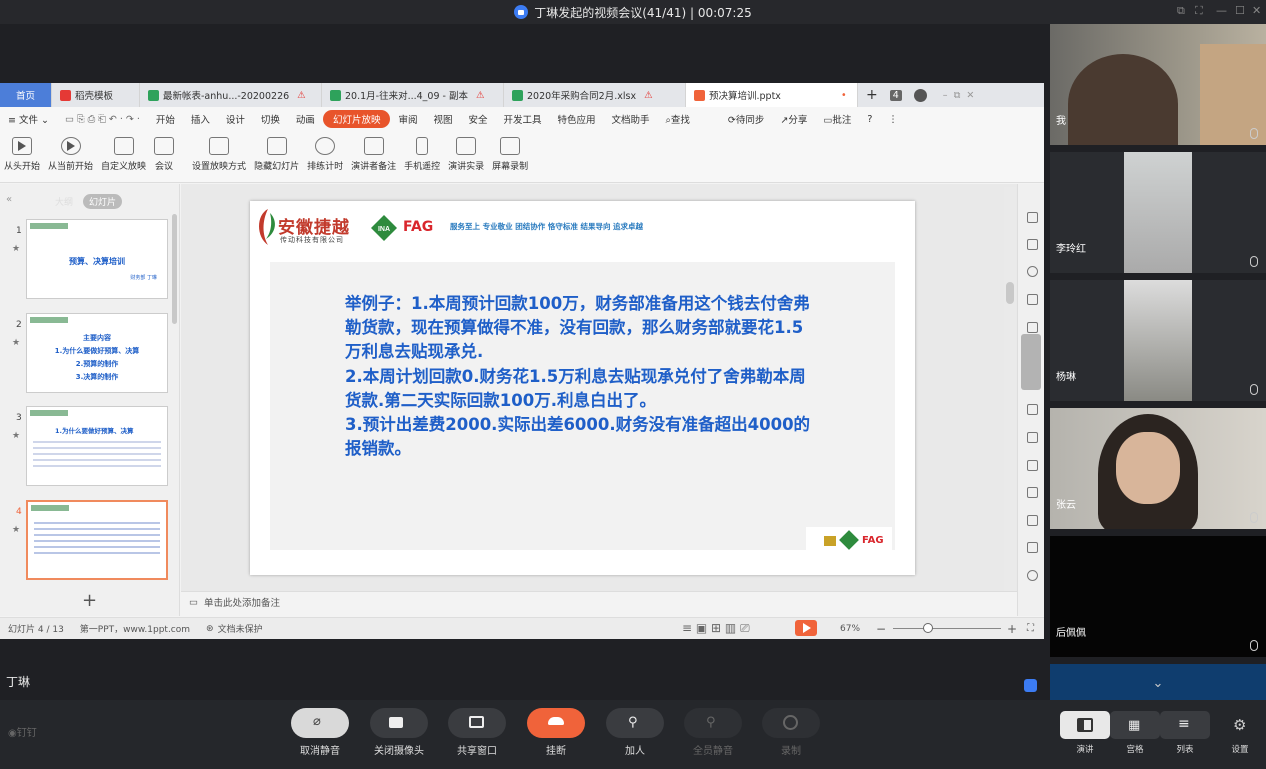 Image resolution: width=1266 pixels, height=769 pixels. Describe the element at coordinates (413, 95) in the screenshot. I see `tab-sheet-2: 20.1月-往来对...4_09 - 副本 ⚠` at that location.